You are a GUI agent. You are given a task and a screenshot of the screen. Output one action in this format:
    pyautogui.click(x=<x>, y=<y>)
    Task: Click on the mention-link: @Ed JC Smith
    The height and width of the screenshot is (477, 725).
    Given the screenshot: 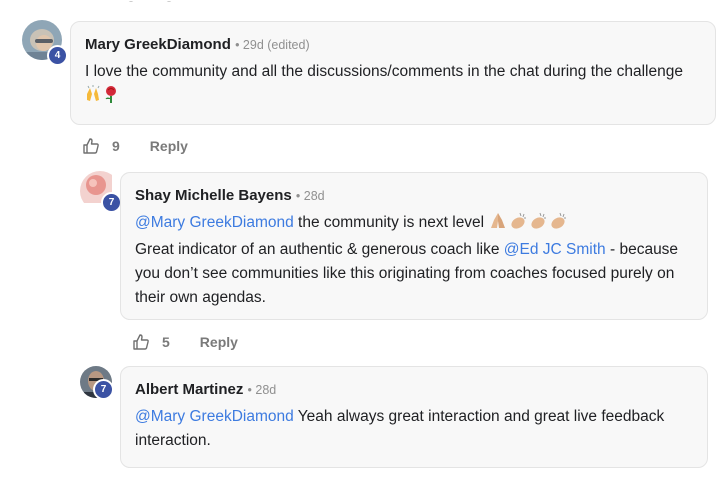 What is the action you would take?
    pyautogui.click(x=555, y=249)
    